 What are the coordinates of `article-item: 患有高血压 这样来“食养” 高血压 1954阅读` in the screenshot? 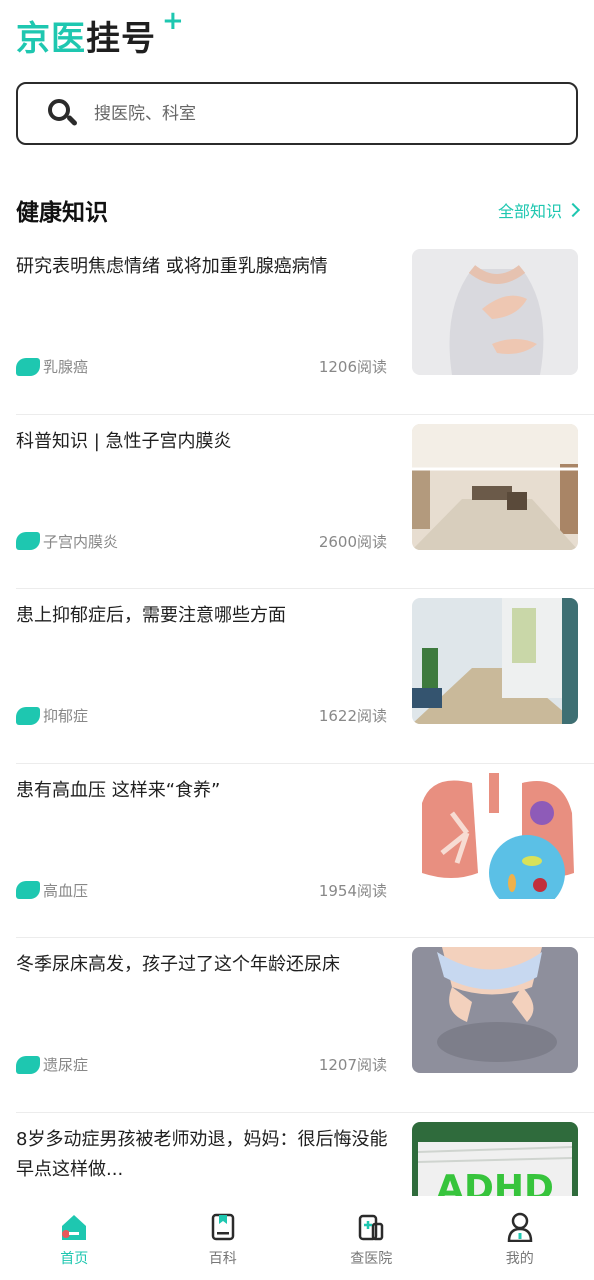 It's located at (305, 851).